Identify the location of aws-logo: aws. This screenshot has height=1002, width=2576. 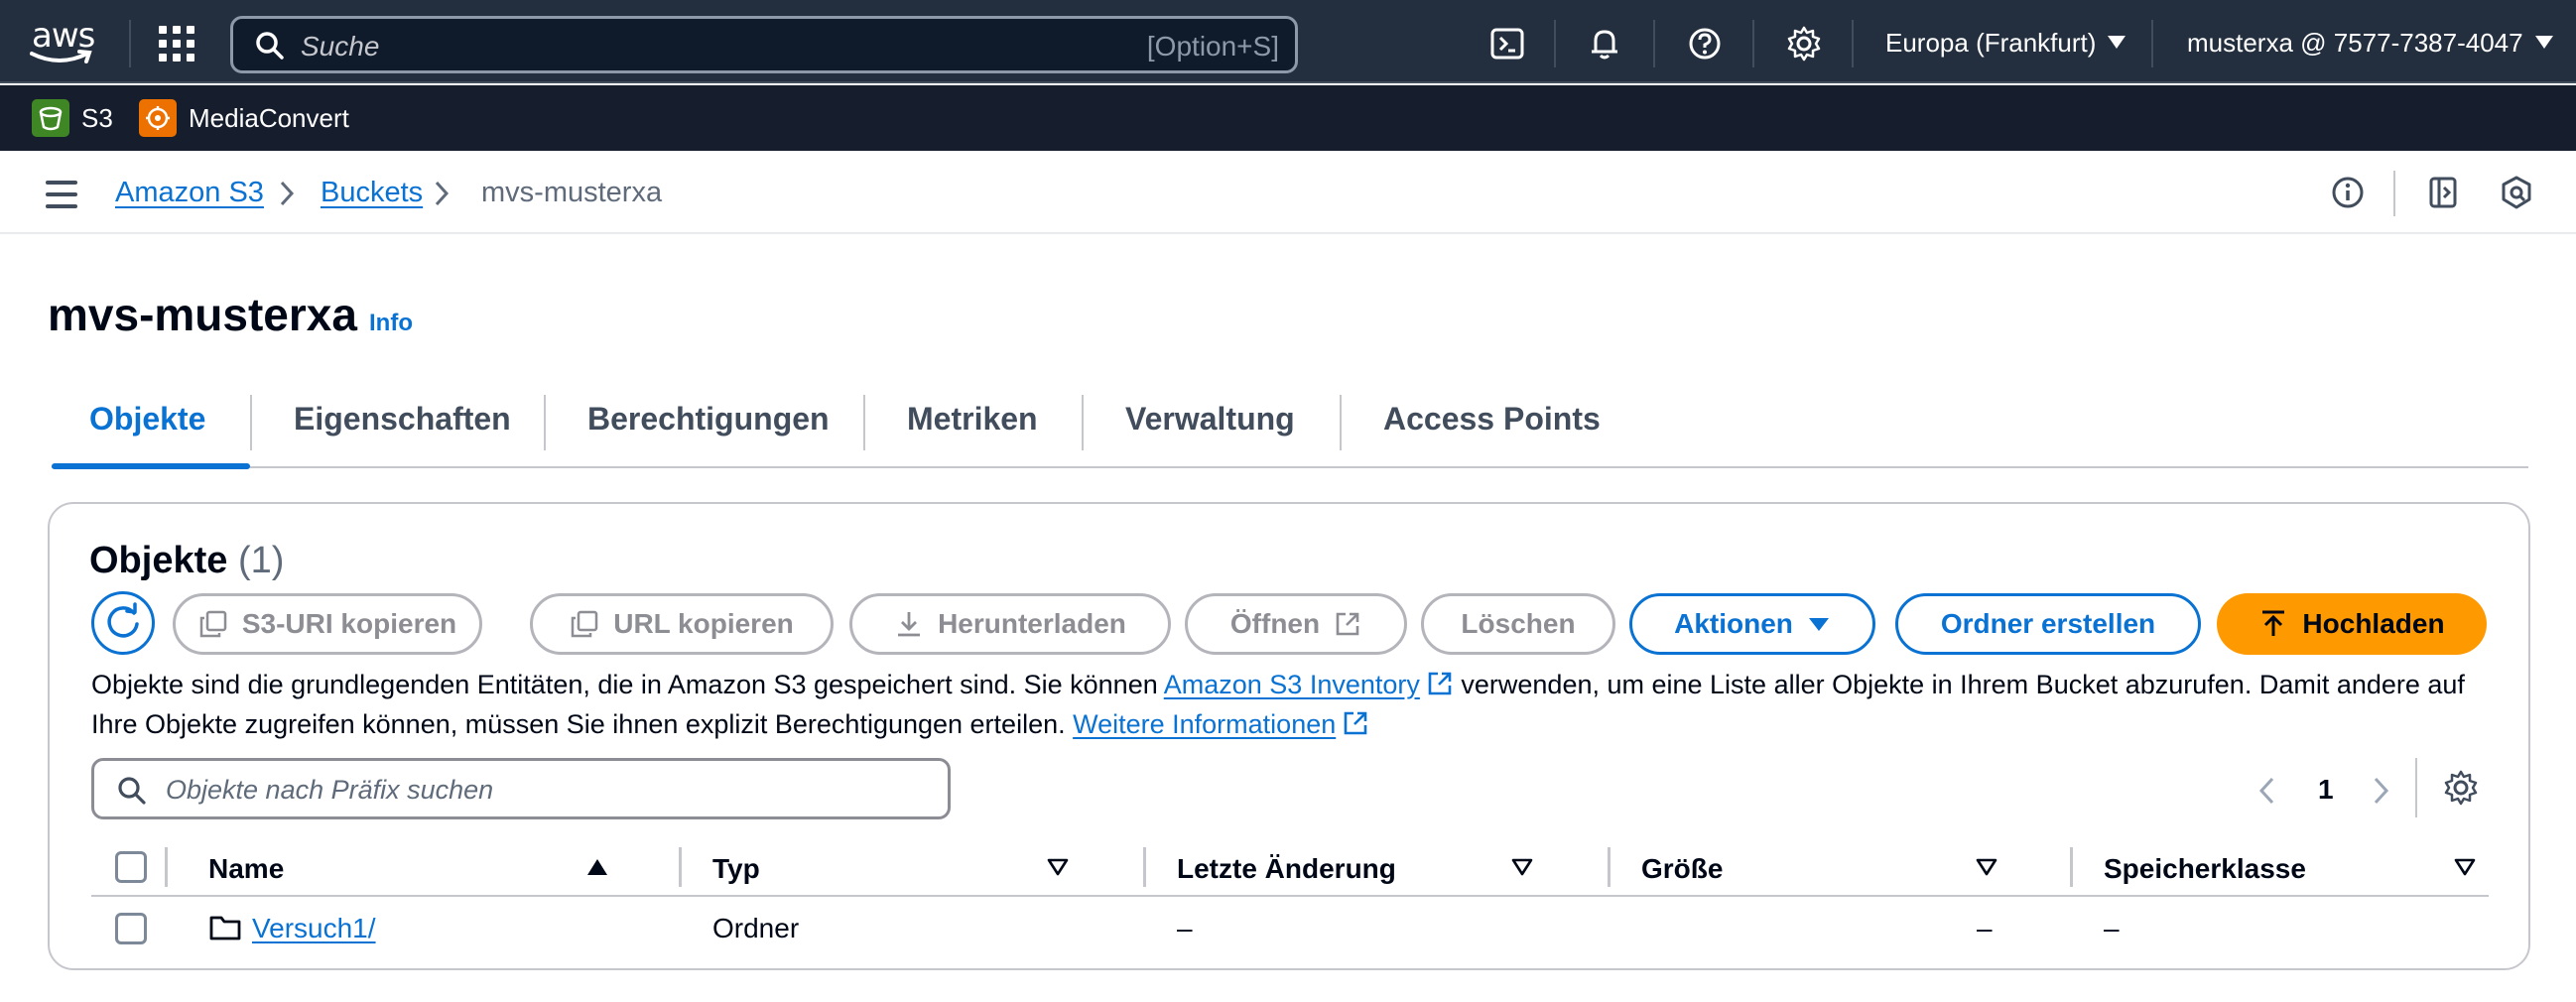
(67, 40).